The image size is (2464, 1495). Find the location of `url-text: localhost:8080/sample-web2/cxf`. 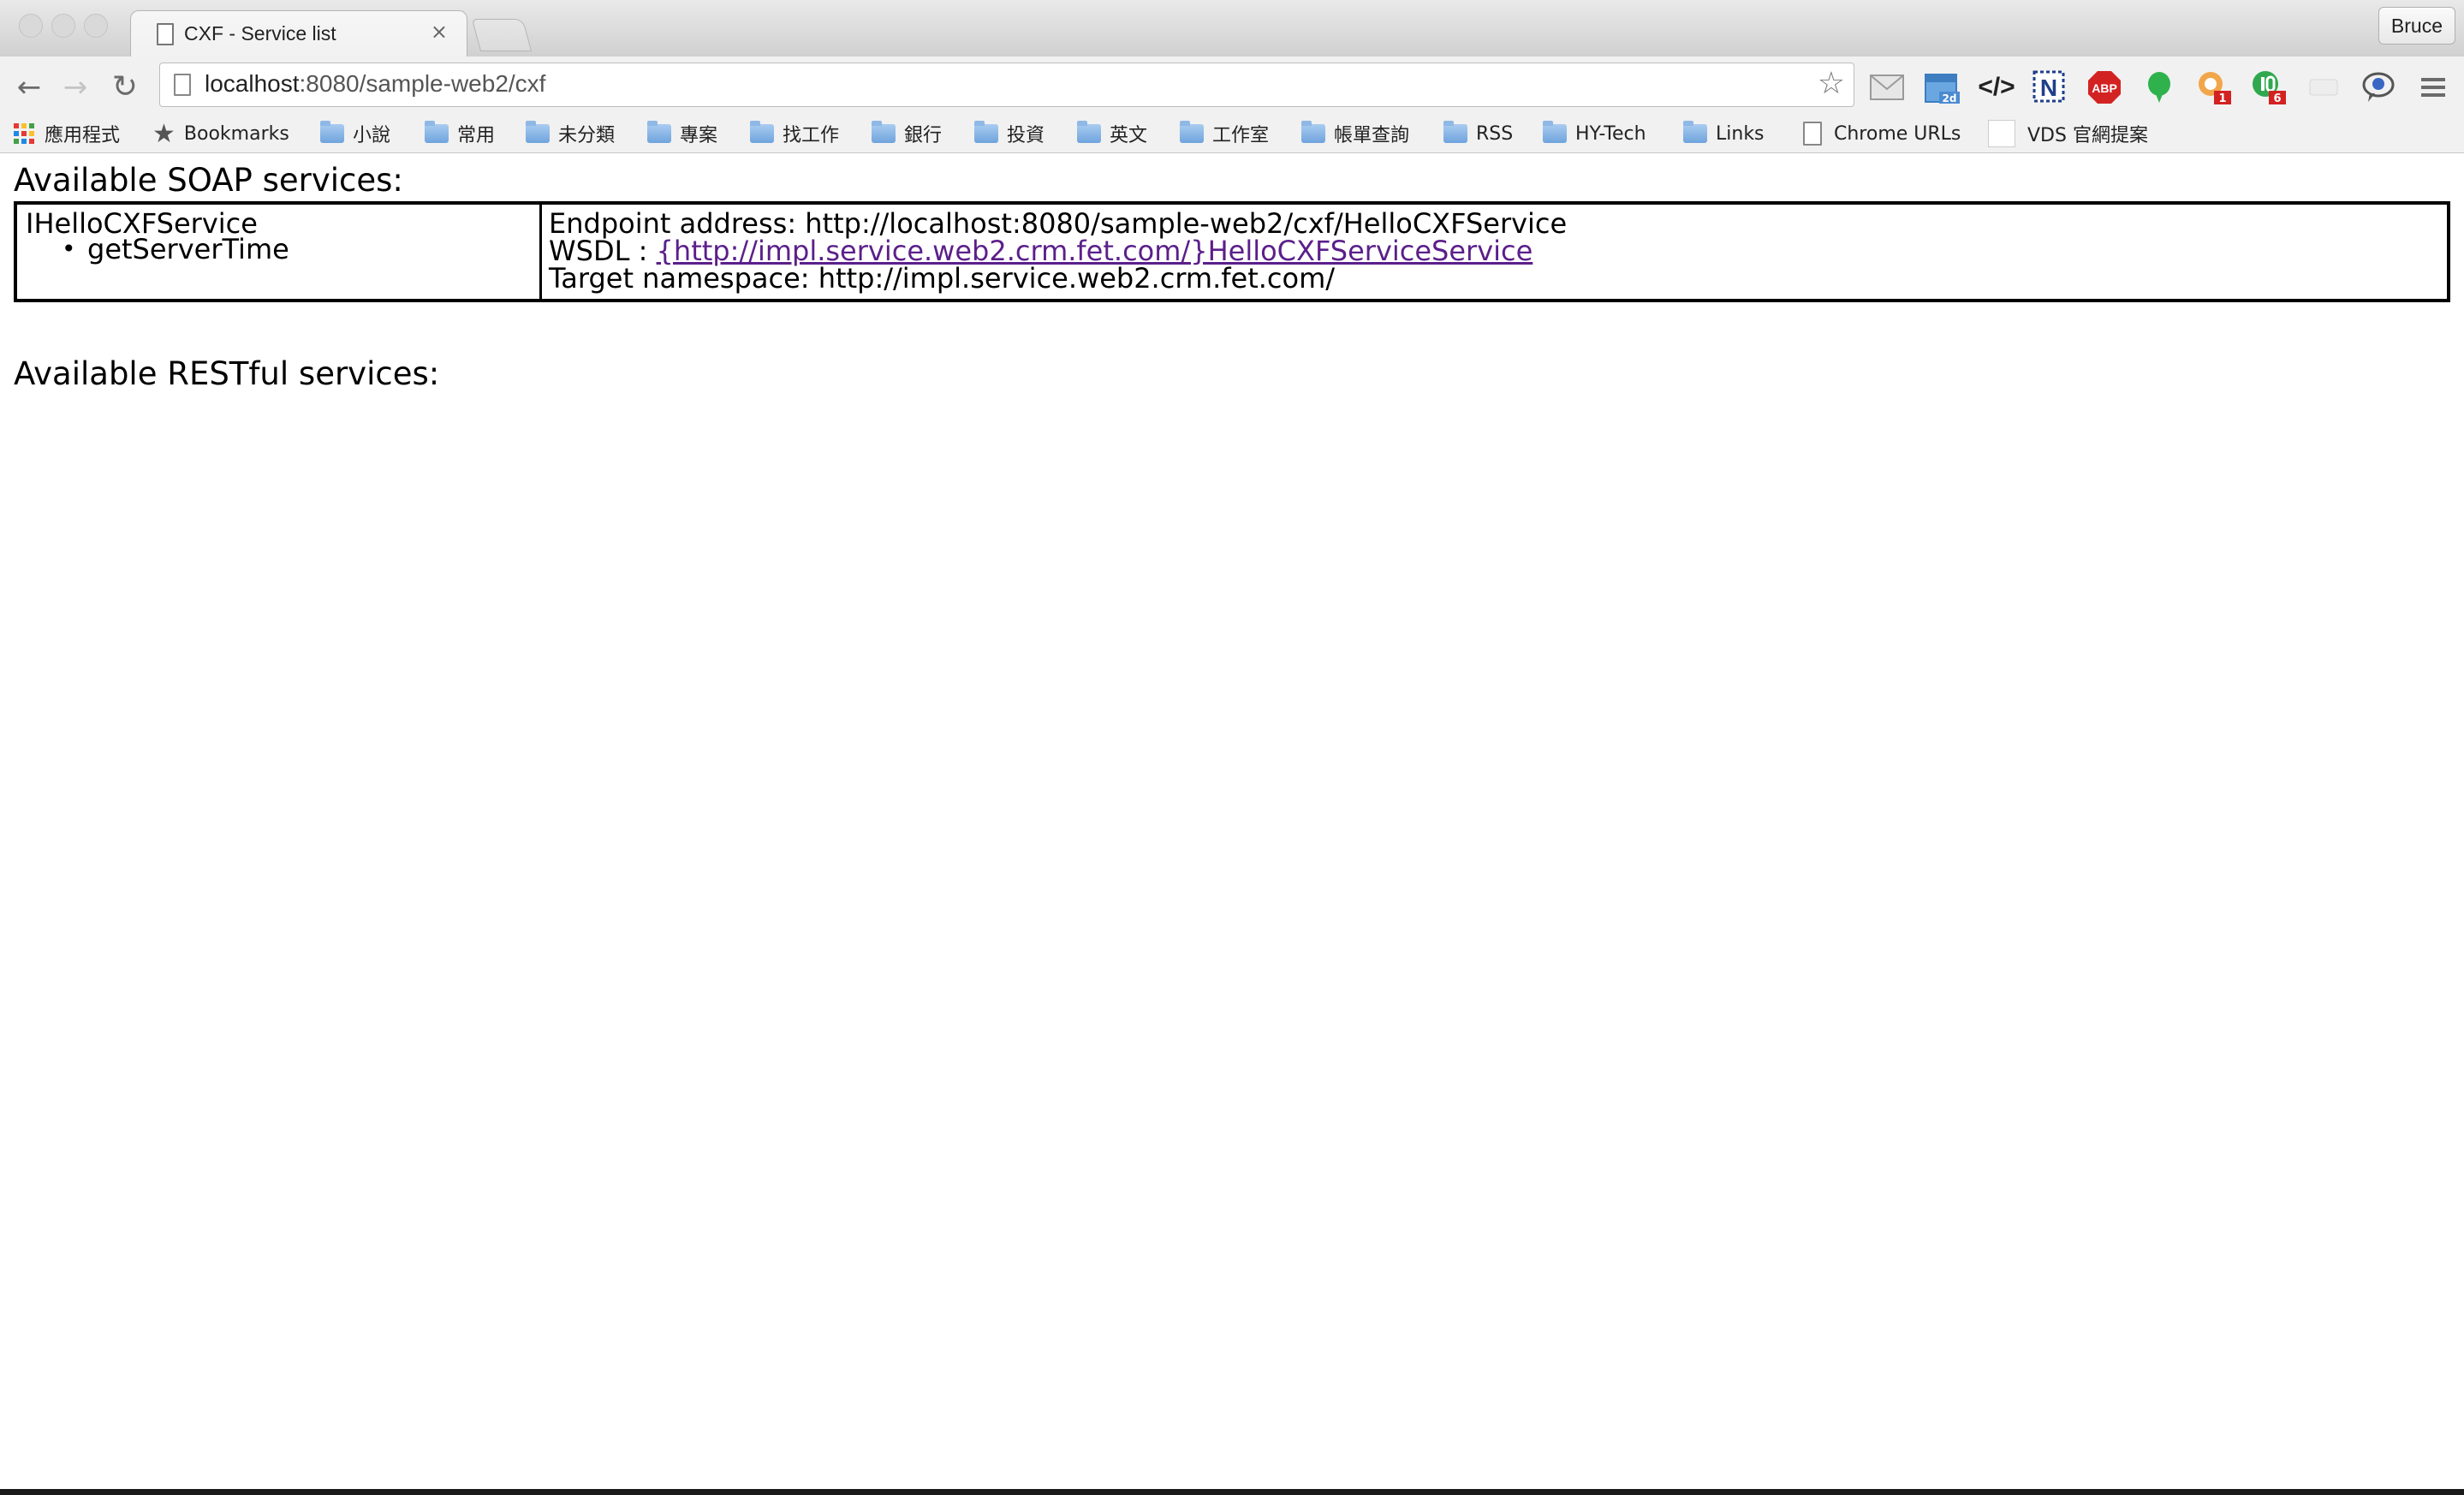

url-text: localhost:8080/sample-web2/cxf is located at coordinates (375, 84).